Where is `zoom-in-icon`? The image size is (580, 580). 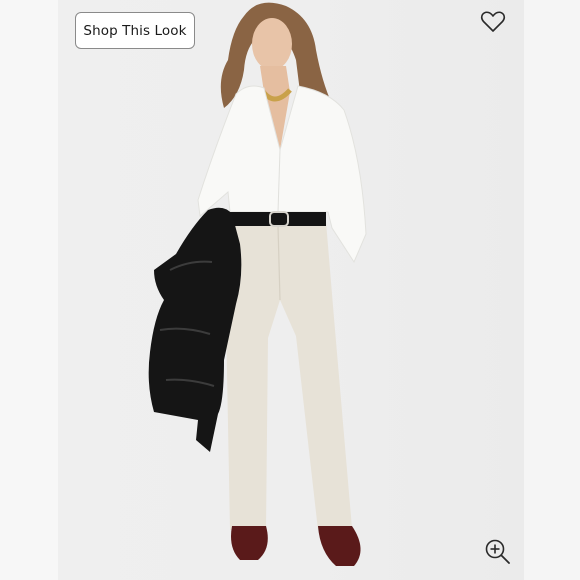 zoom-in-icon is located at coordinates (497, 551).